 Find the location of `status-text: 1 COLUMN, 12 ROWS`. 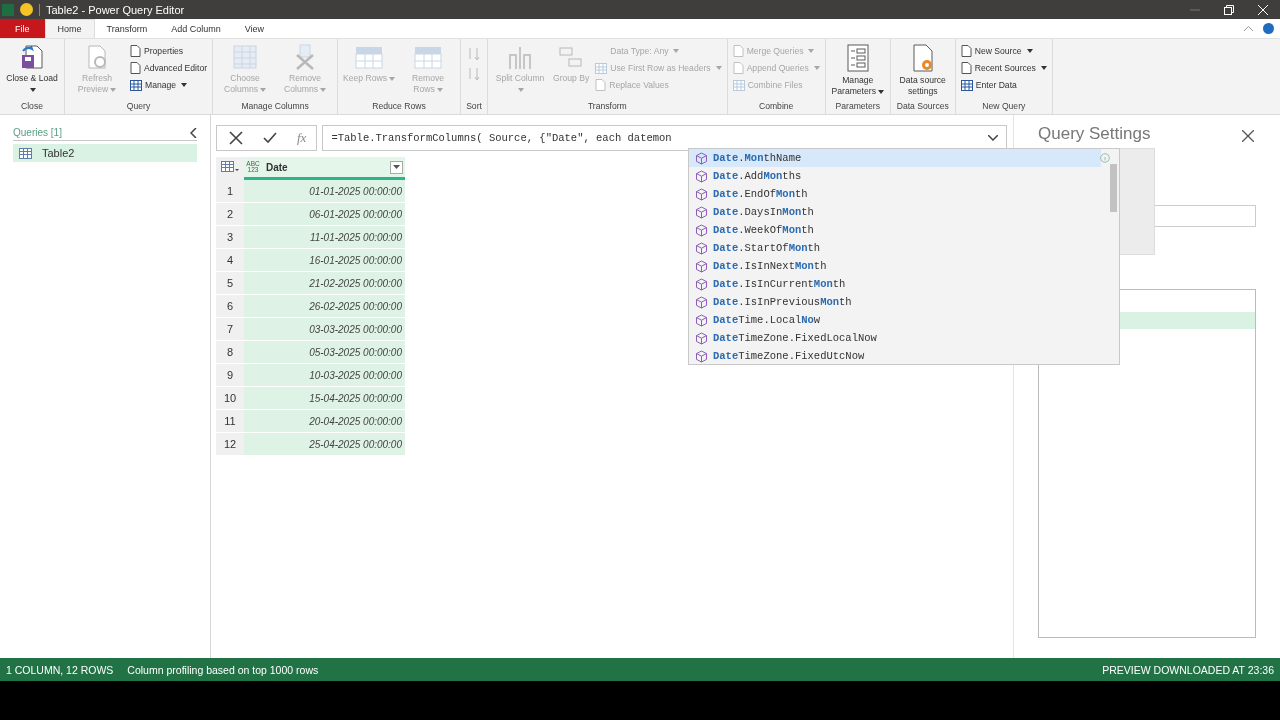

status-text: 1 COLUMN, 12 ROWS is located at coordinates (60, 669).